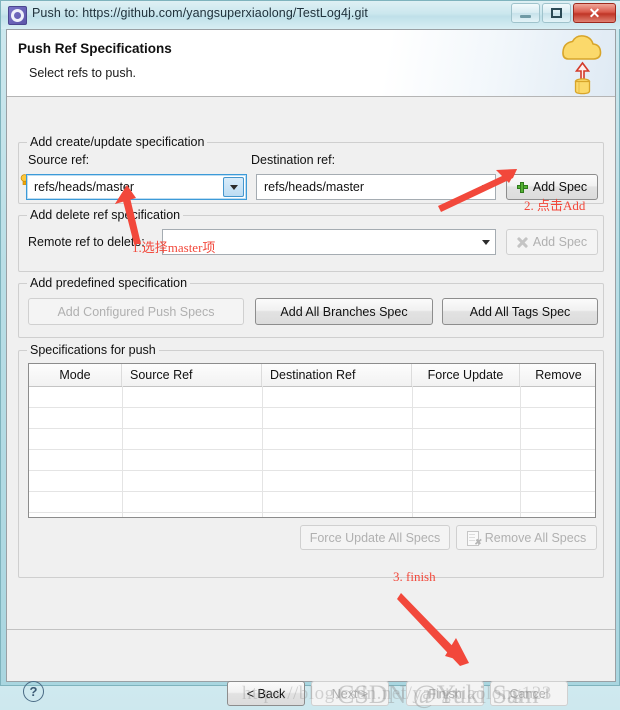 The image size is (620, 710). What do you see at coordinates (109, 283) in the screenshot?
I see `predefined-spec-group-legend: Add predefined specification` at bounding box center [109, 283].